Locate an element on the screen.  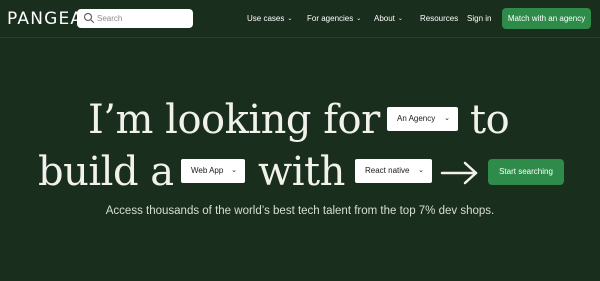
nav-for-agencies: For agencies ⌄ is located at coordinates (334, 19).